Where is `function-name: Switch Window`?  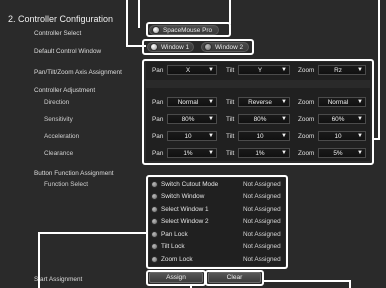
function-name: Switch Window is located at coordinates (183, 196).